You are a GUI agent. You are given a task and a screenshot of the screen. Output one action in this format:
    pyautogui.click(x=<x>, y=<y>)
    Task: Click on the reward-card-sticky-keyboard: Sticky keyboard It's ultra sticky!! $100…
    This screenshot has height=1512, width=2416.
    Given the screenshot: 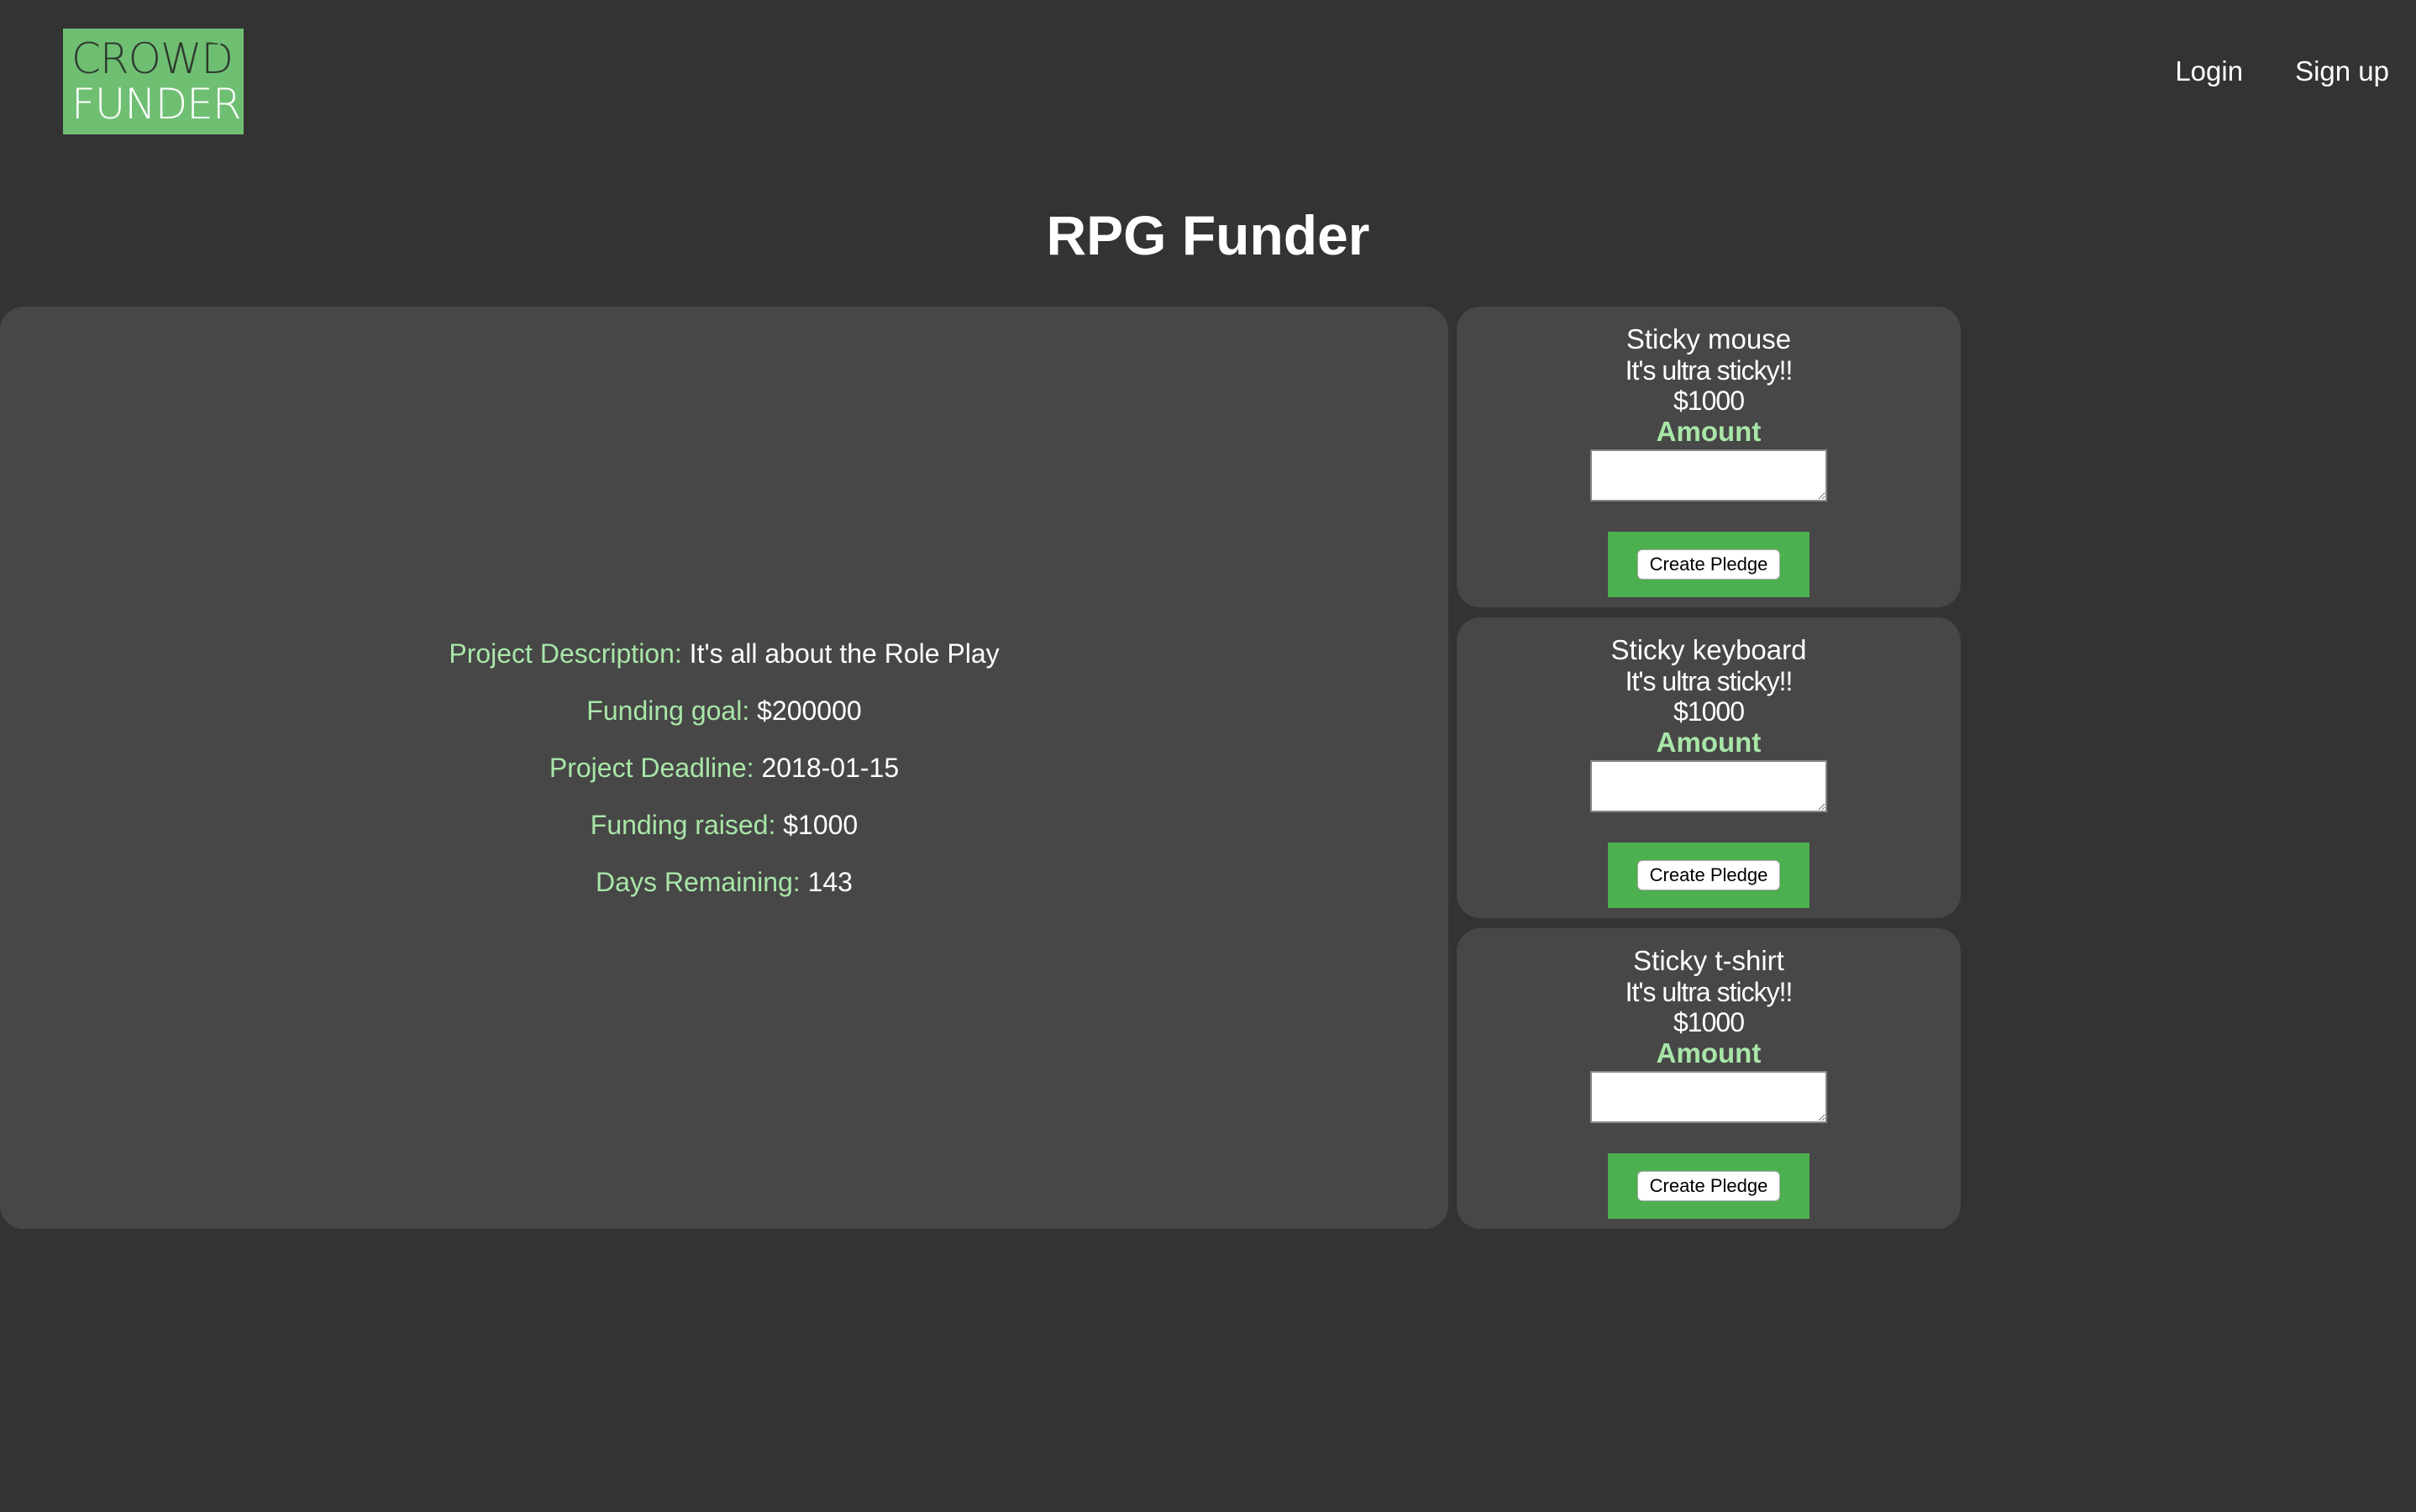 What is the action you would take?
    pyautogui.click(x=1709, y=767)
    